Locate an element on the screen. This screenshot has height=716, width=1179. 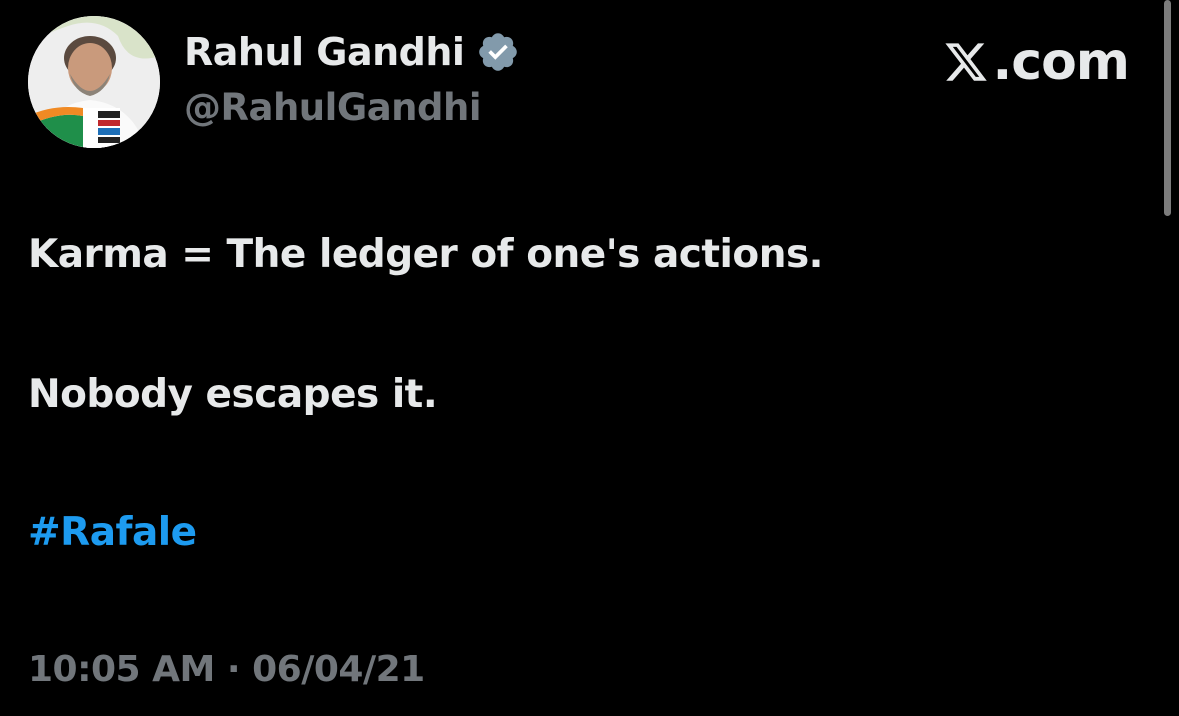
tweet-text-line-2: Nobody escapes it. is located at coordinates (233, 394).